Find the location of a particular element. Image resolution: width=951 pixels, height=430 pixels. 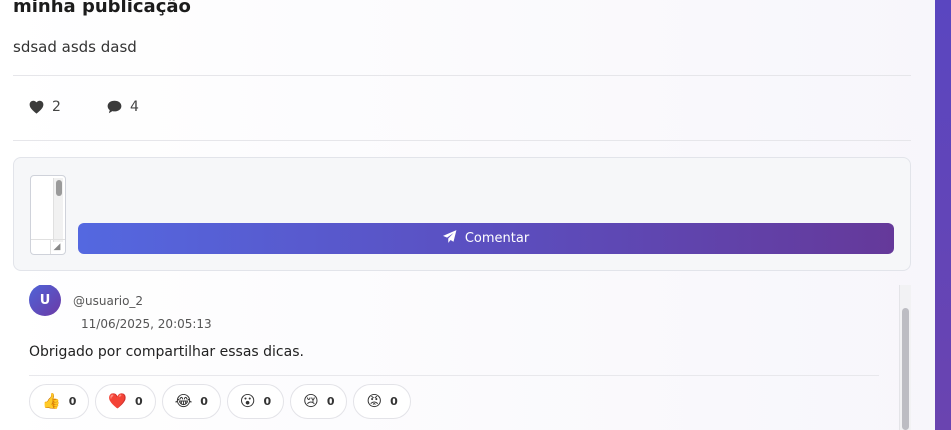

red-heart-icon: ❤️ is located at coordinates (118, 401).